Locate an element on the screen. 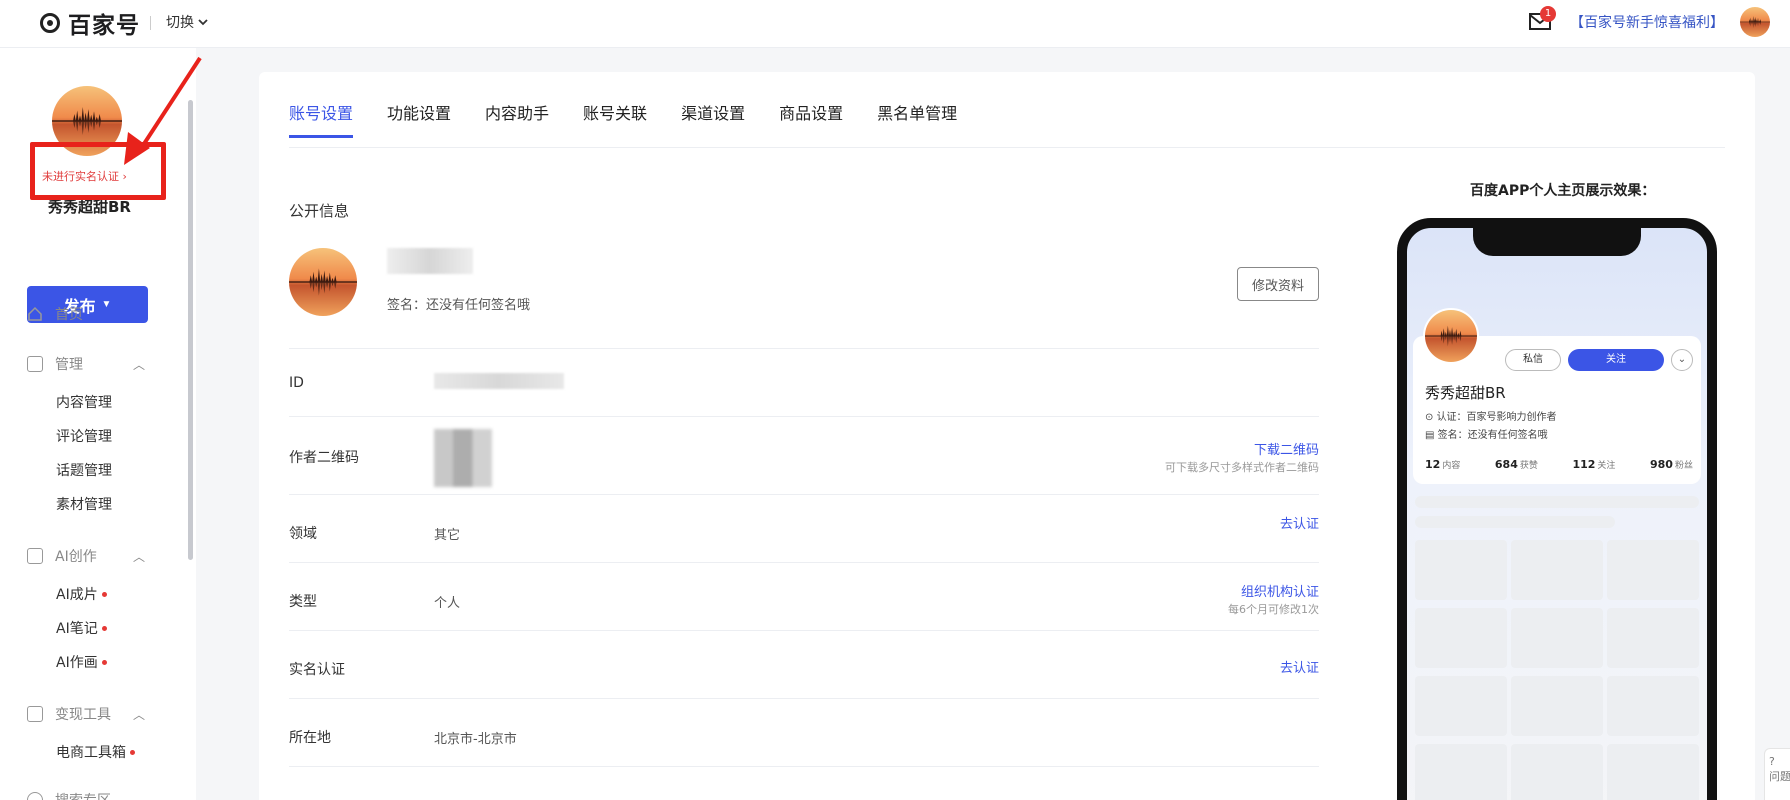 The height and width of the screenshot is (800, 1790). row-value: 北京市-北京市 is located at coordinates (475, 739).